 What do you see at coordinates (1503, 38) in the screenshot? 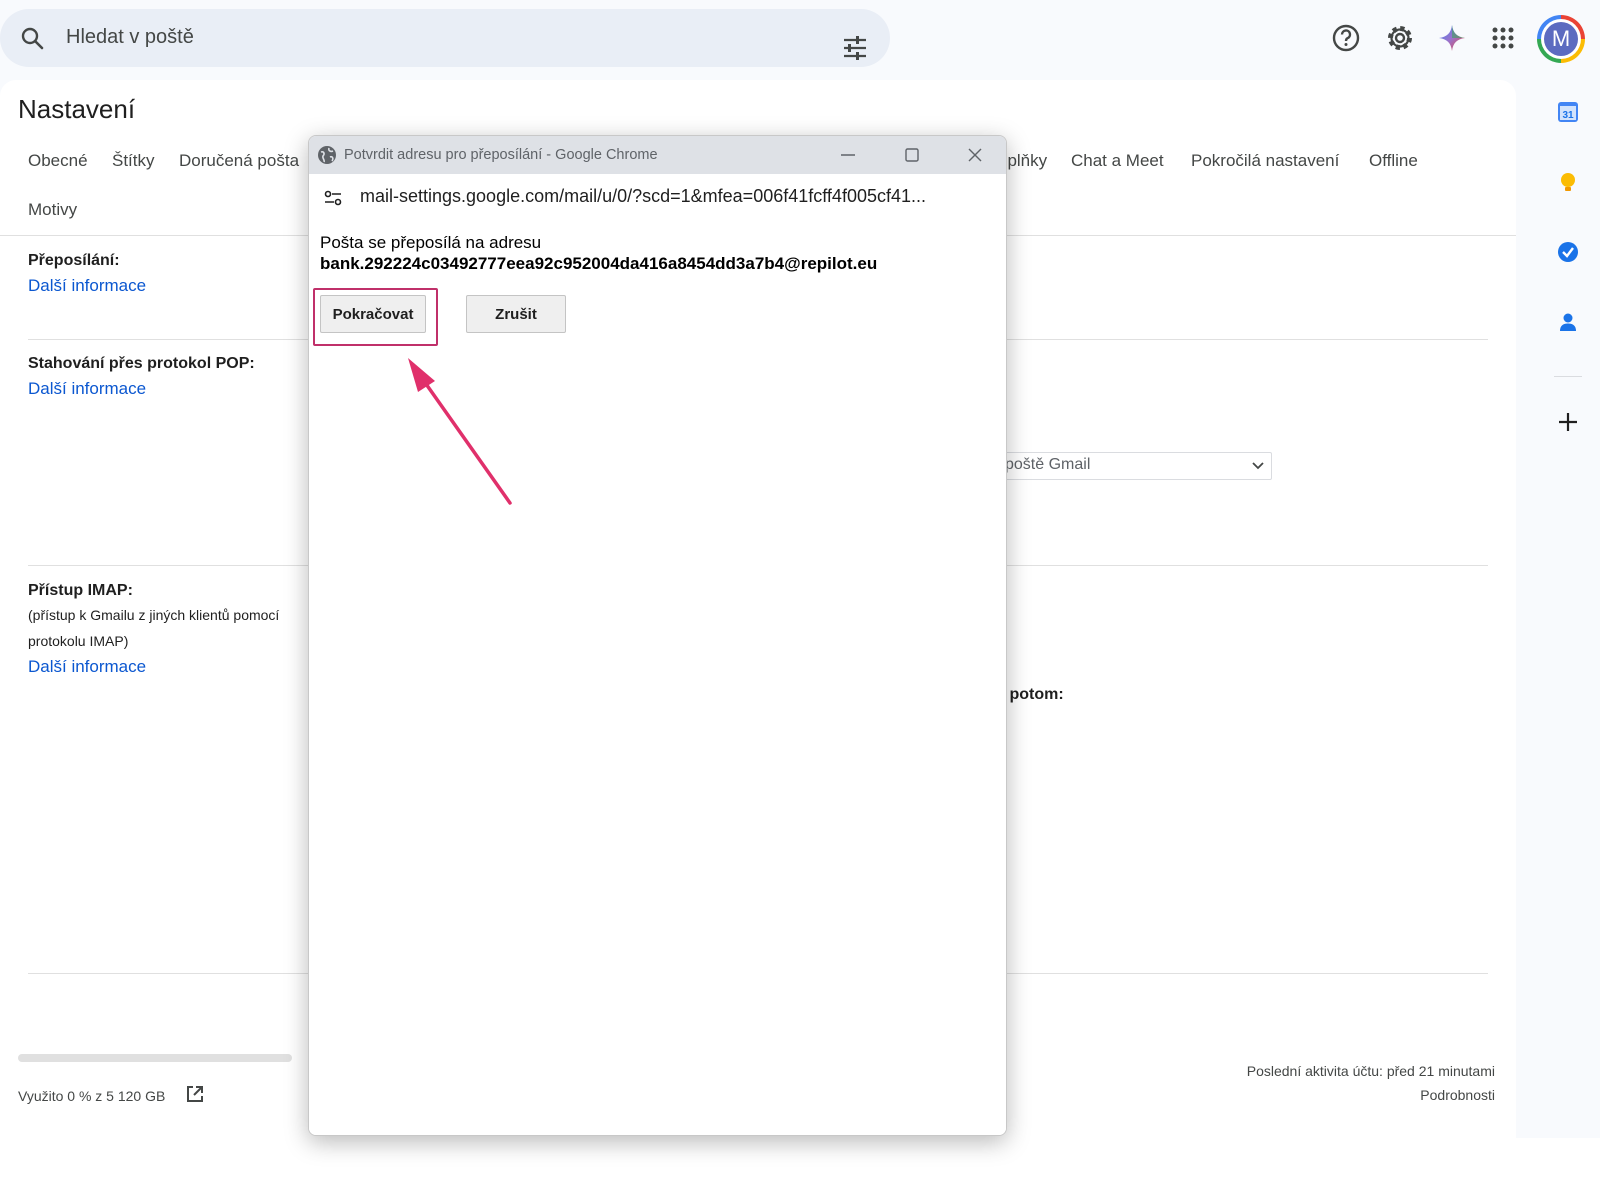
I see `apps-grid-icon` at bounding box center [1503, 38].